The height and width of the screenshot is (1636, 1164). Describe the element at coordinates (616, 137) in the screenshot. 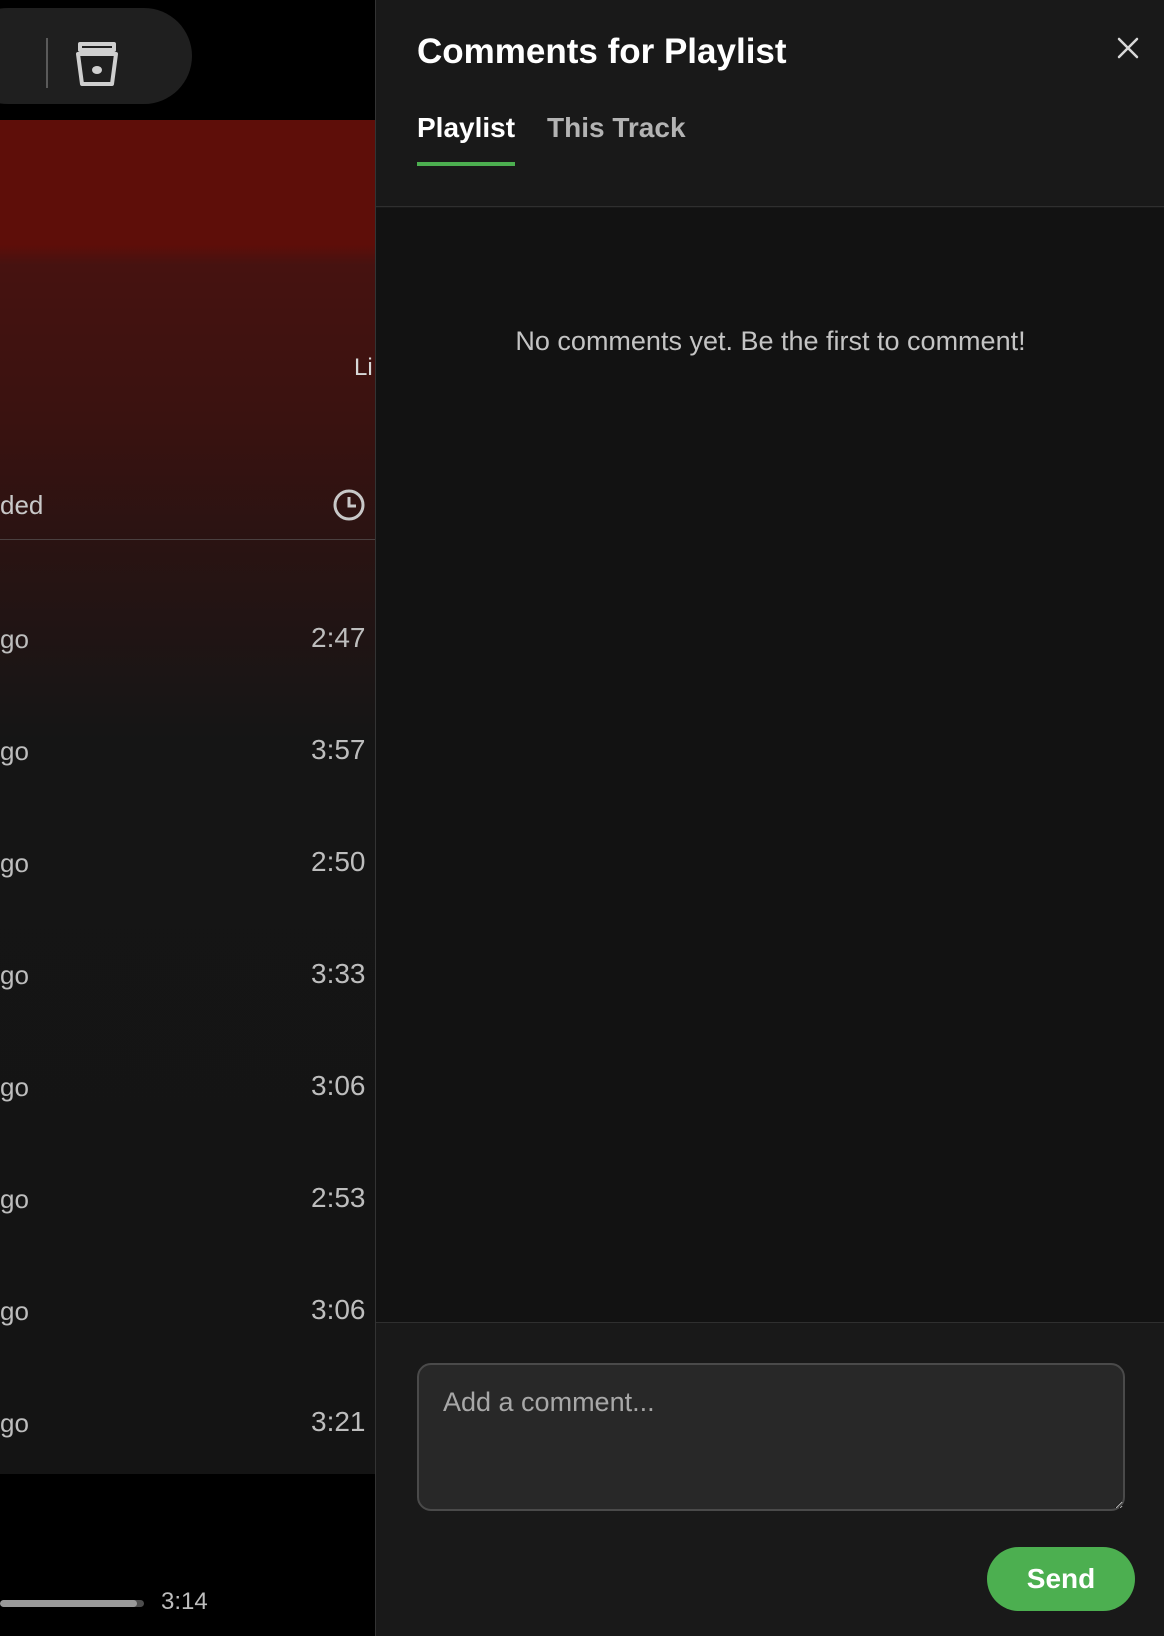

I see `tab-this-track: This Track` at that location.